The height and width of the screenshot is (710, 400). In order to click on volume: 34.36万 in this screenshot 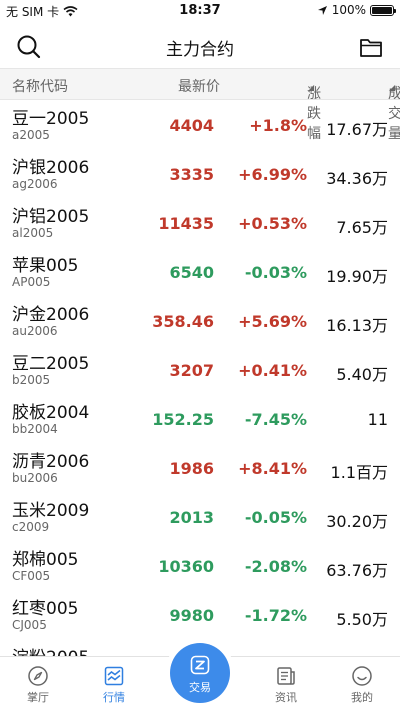, I will do `click(357, 178)`.